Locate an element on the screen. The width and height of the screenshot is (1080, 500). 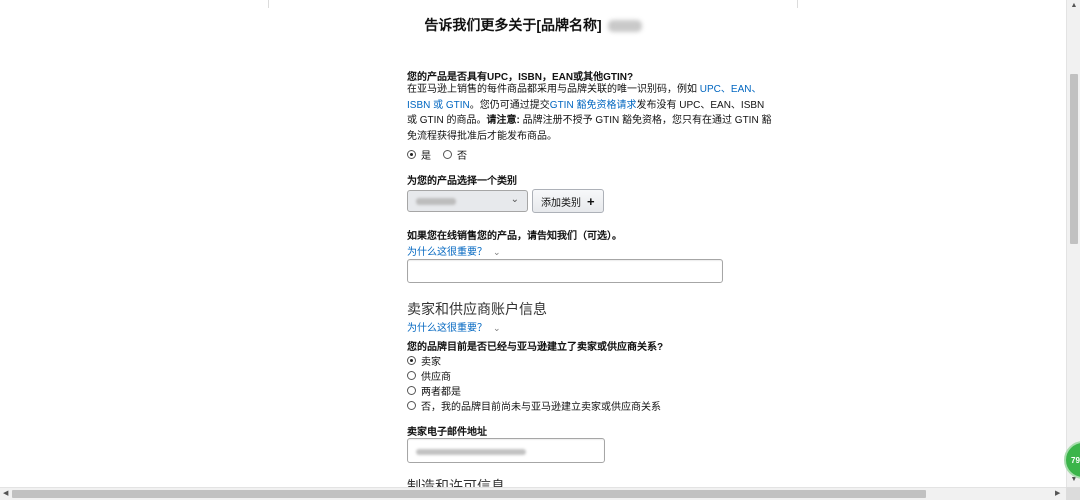
relationship-option-both-label: 两者都是 is located at coordinates (441, 392).